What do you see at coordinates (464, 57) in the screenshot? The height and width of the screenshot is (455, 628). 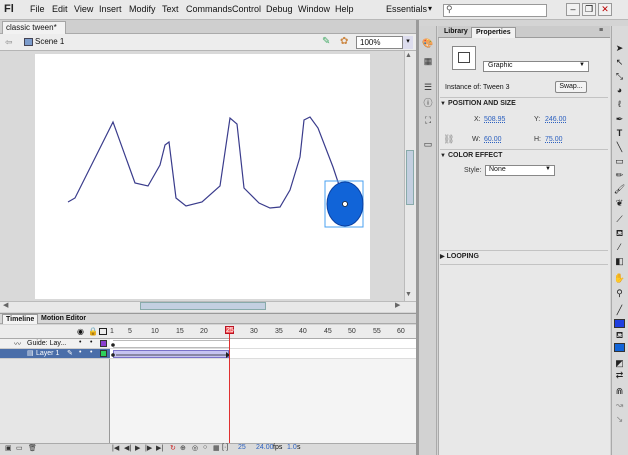 I see `graphic-symbol-icon` at bounding box center [464, 57].